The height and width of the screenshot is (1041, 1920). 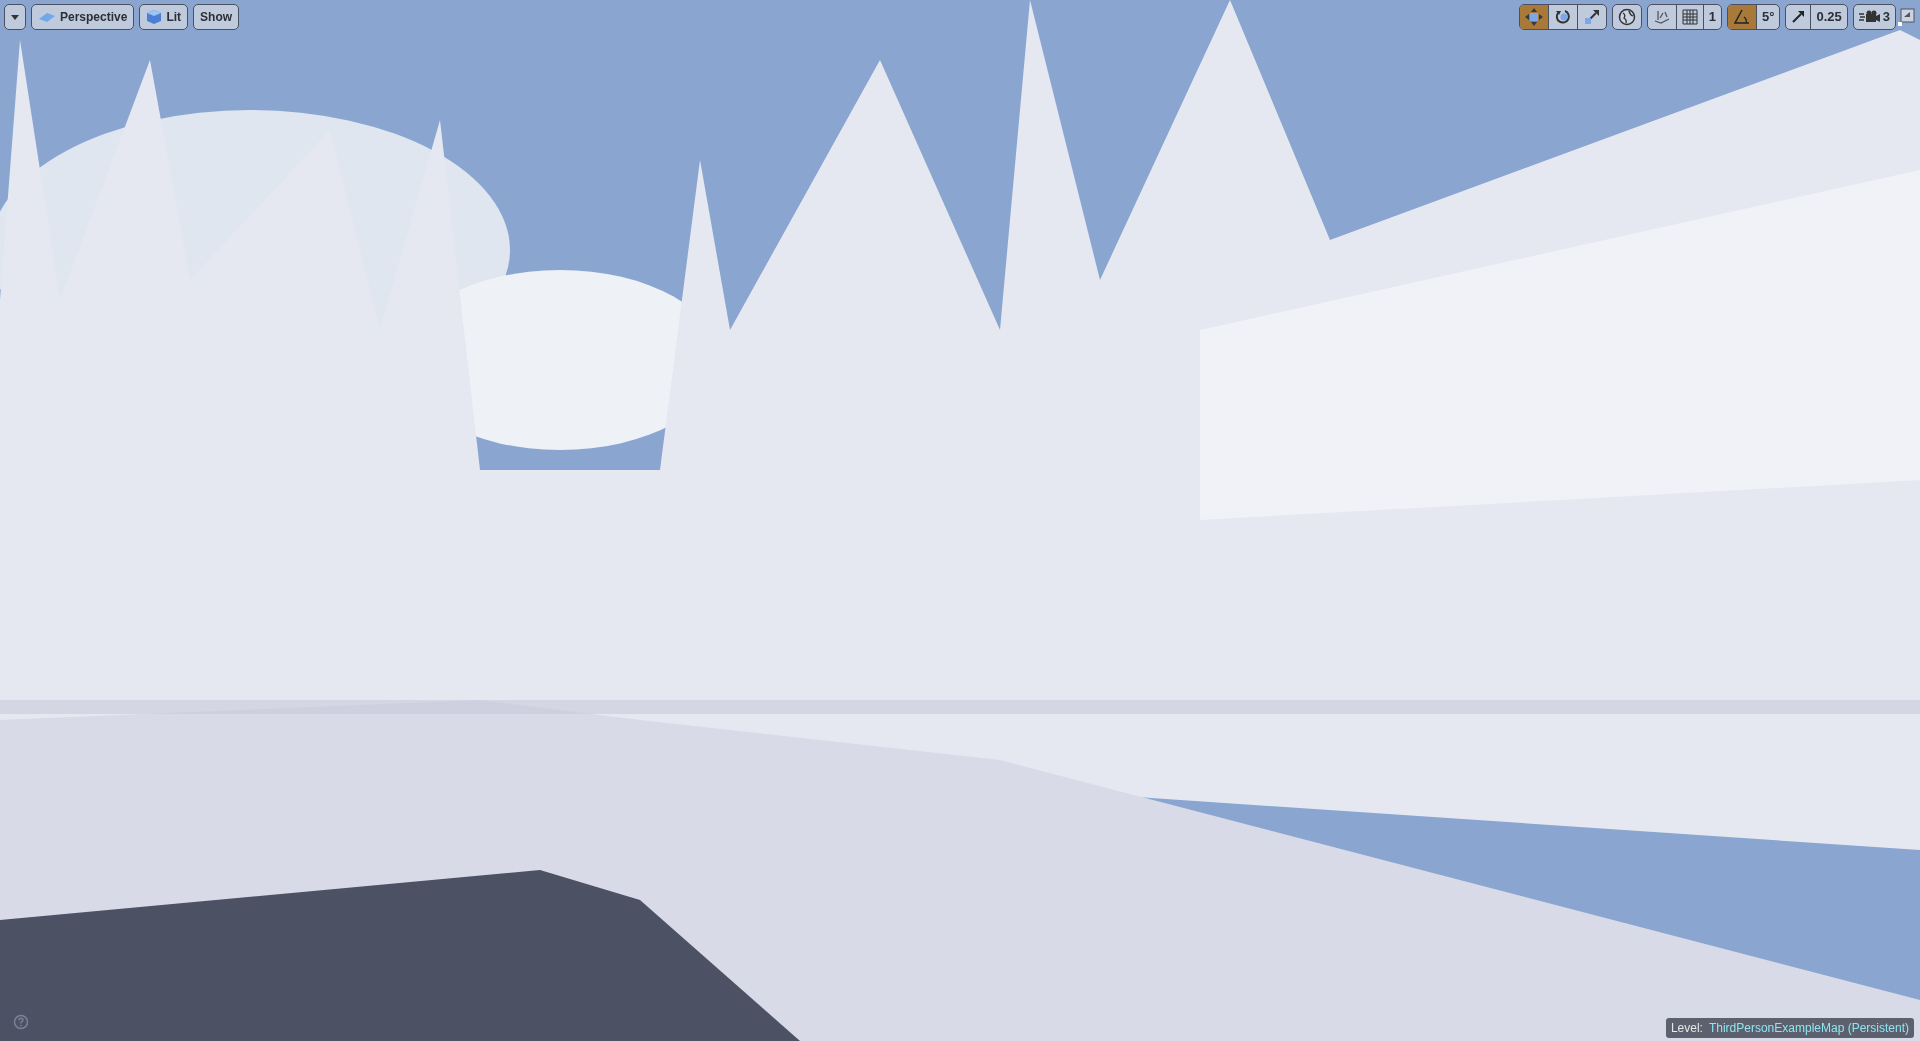 What do you see at coordinates (216, 17) in the screenshot?
I see `show-button: Show` at bounding box center [216, 17].